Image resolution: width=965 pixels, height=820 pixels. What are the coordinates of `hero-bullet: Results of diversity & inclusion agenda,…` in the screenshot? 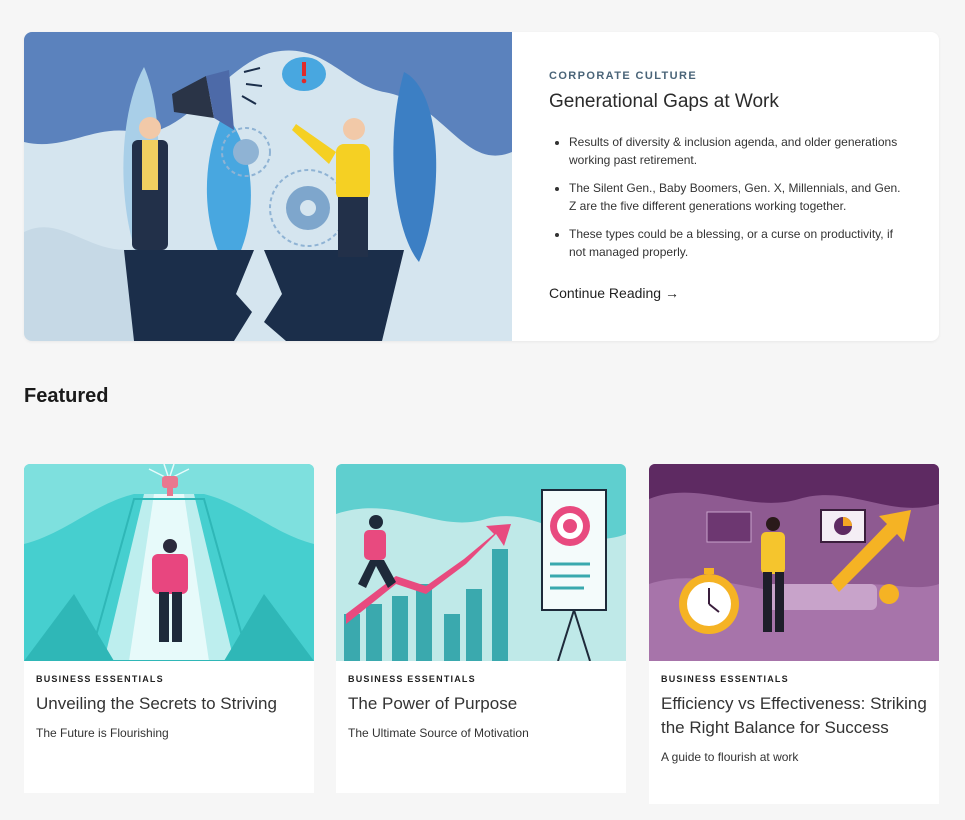 It's located at (736, 151).